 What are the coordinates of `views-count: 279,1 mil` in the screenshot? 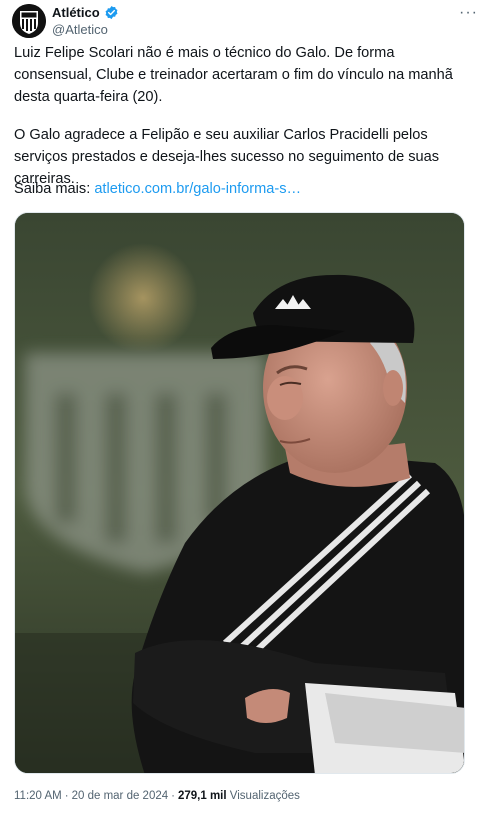 It's located at (202, 796).